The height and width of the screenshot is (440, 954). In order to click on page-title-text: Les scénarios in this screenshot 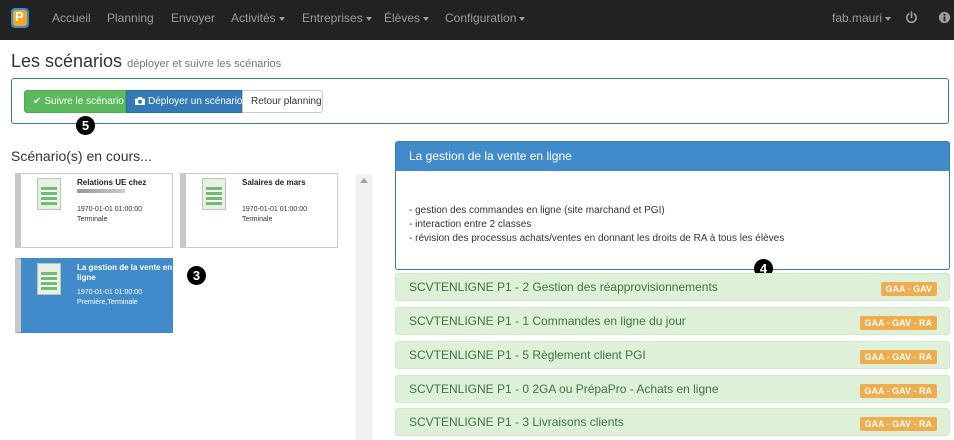, I will do `click(67, 61)`.